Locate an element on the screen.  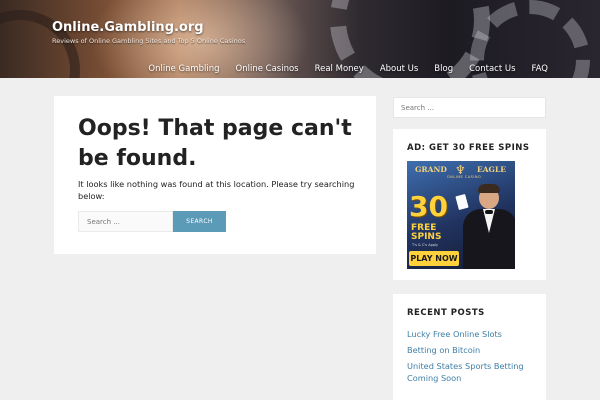
recent-post-link: Lucky Free Online Slots is located at coordinates (472, 334).